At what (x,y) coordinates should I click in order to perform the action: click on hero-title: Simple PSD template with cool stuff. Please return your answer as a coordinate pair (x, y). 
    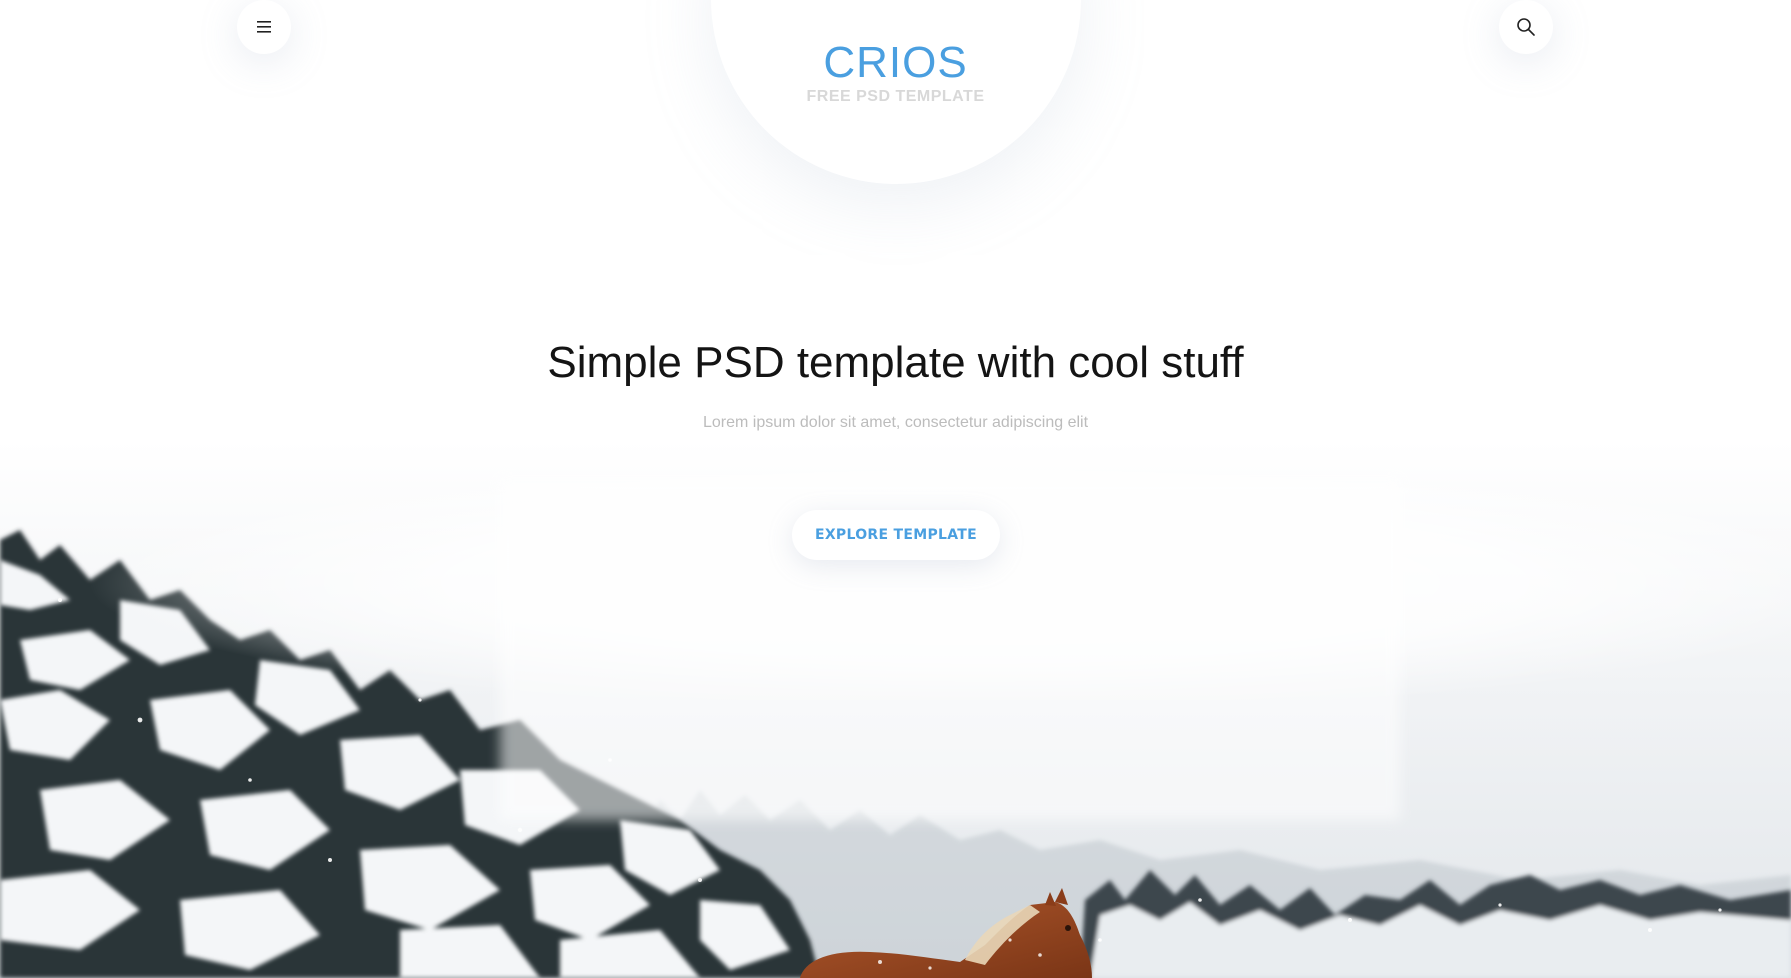
    Looking at the image, I should click on (895, 362).